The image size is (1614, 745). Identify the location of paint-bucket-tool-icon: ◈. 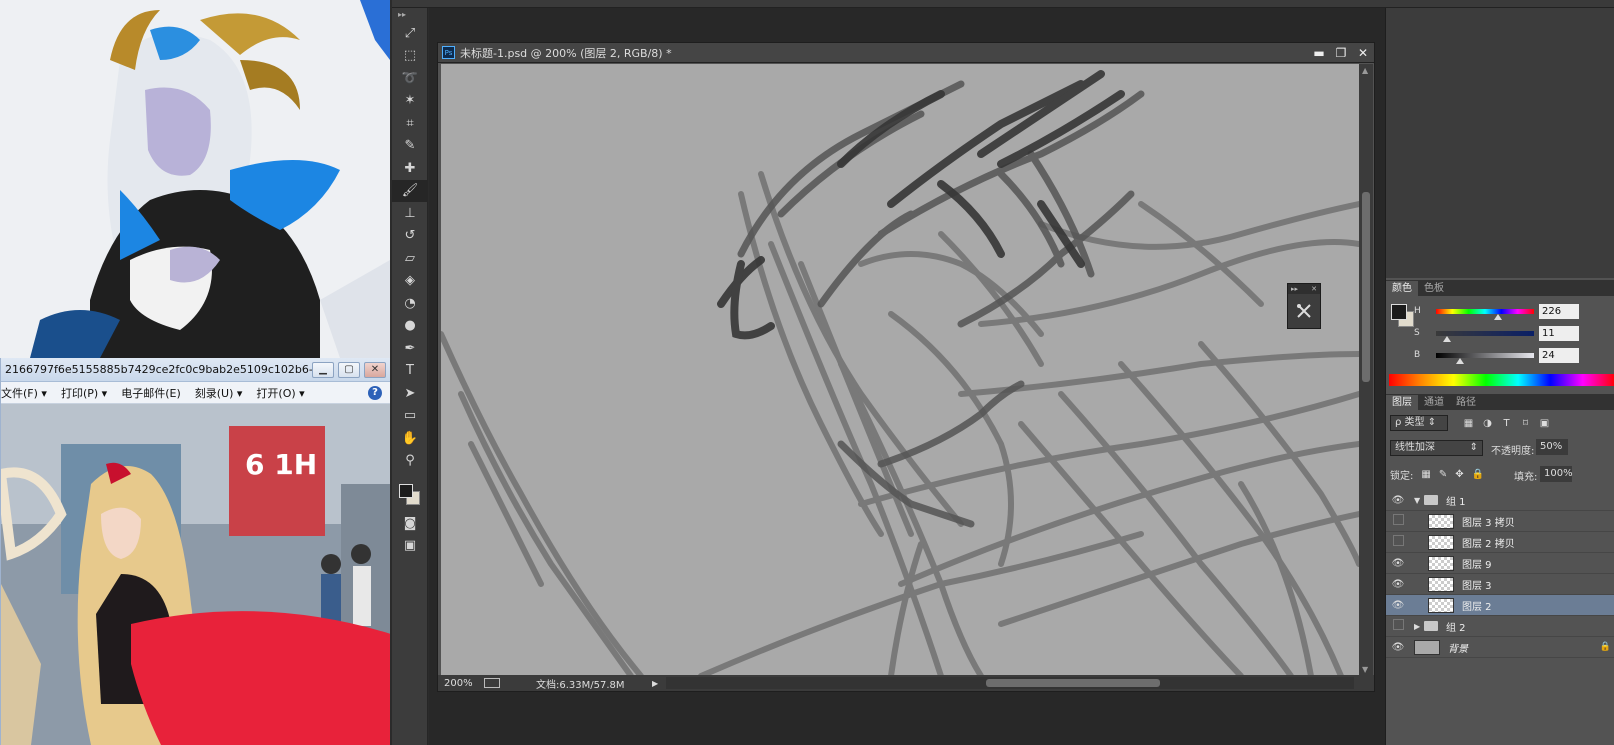
(410, 281).